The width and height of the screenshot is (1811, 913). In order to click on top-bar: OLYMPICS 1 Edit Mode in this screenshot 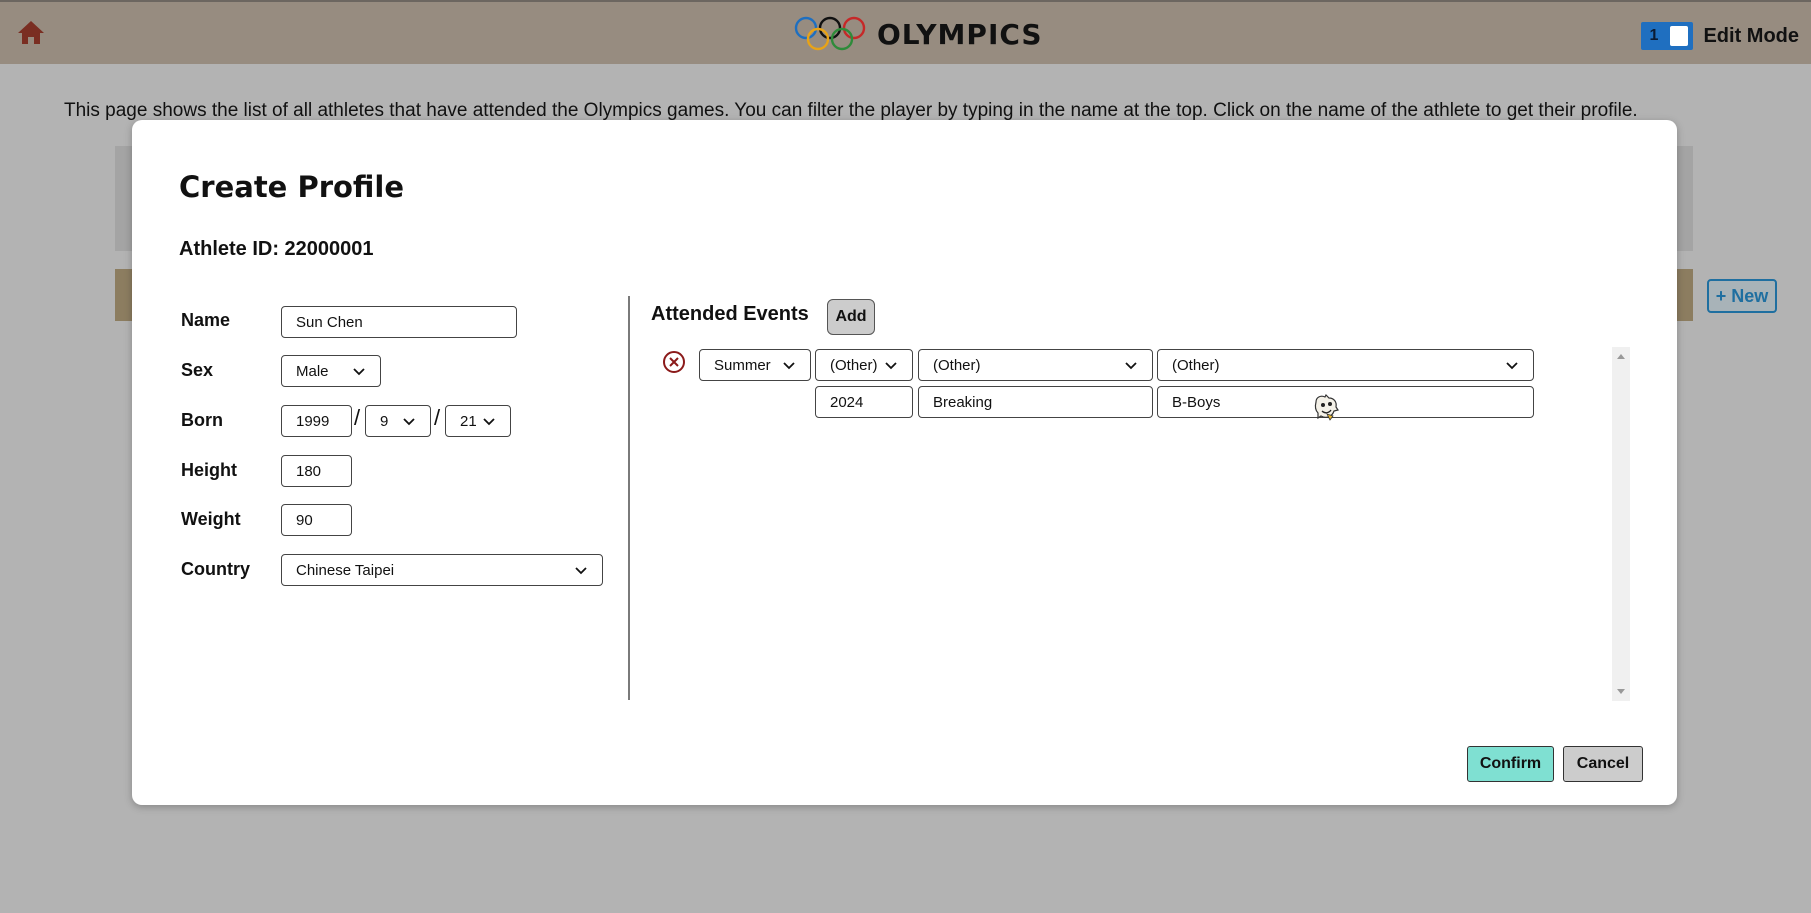, I will do `click(905, 32)`.